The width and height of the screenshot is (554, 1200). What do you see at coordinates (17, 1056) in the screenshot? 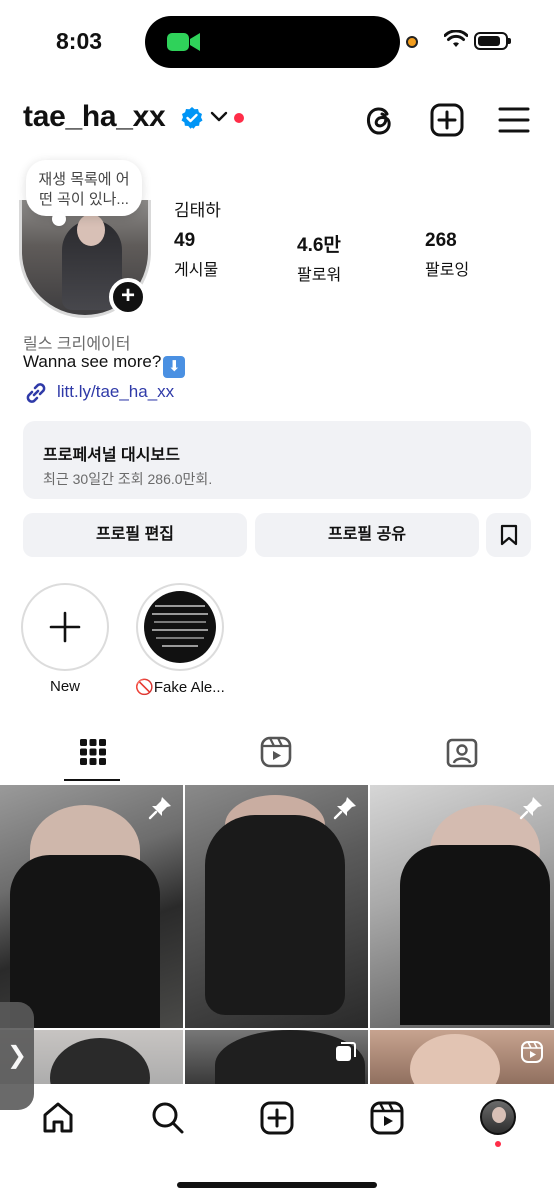
I see `side-panel-handle: ❯` at bounding box center [17, 1056].